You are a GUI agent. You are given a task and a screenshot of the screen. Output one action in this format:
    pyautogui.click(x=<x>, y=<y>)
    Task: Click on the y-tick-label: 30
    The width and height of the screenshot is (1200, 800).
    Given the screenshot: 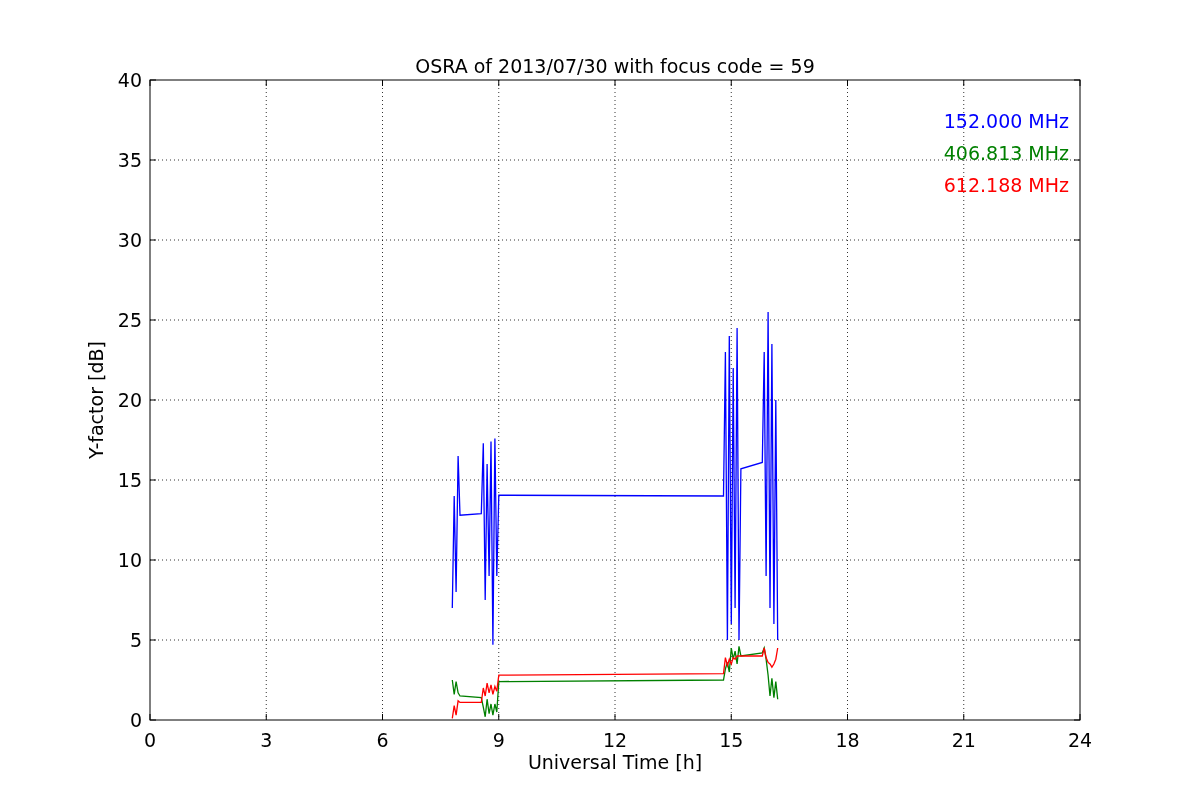 What is the action you would take?
    pyautogui.click(x=129, y=240)
    